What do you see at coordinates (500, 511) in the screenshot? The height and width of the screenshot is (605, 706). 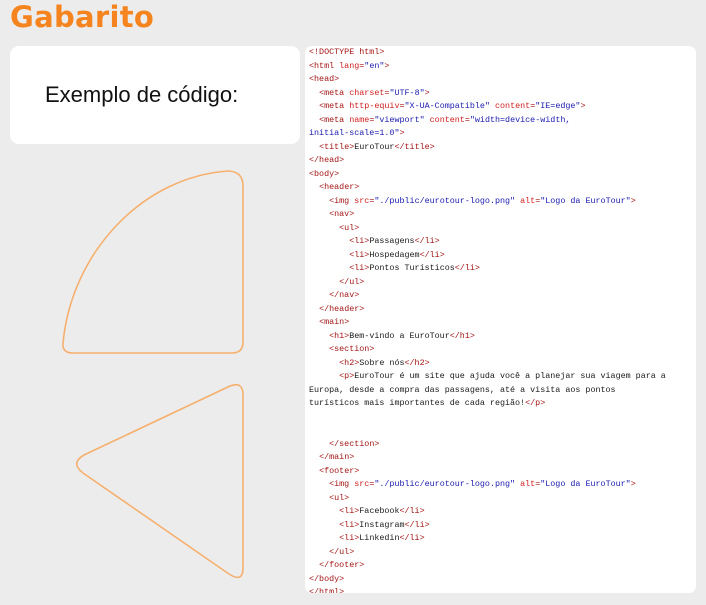 I see `code-line: <li>Facebook</li>` at bounding box center [500, 511].